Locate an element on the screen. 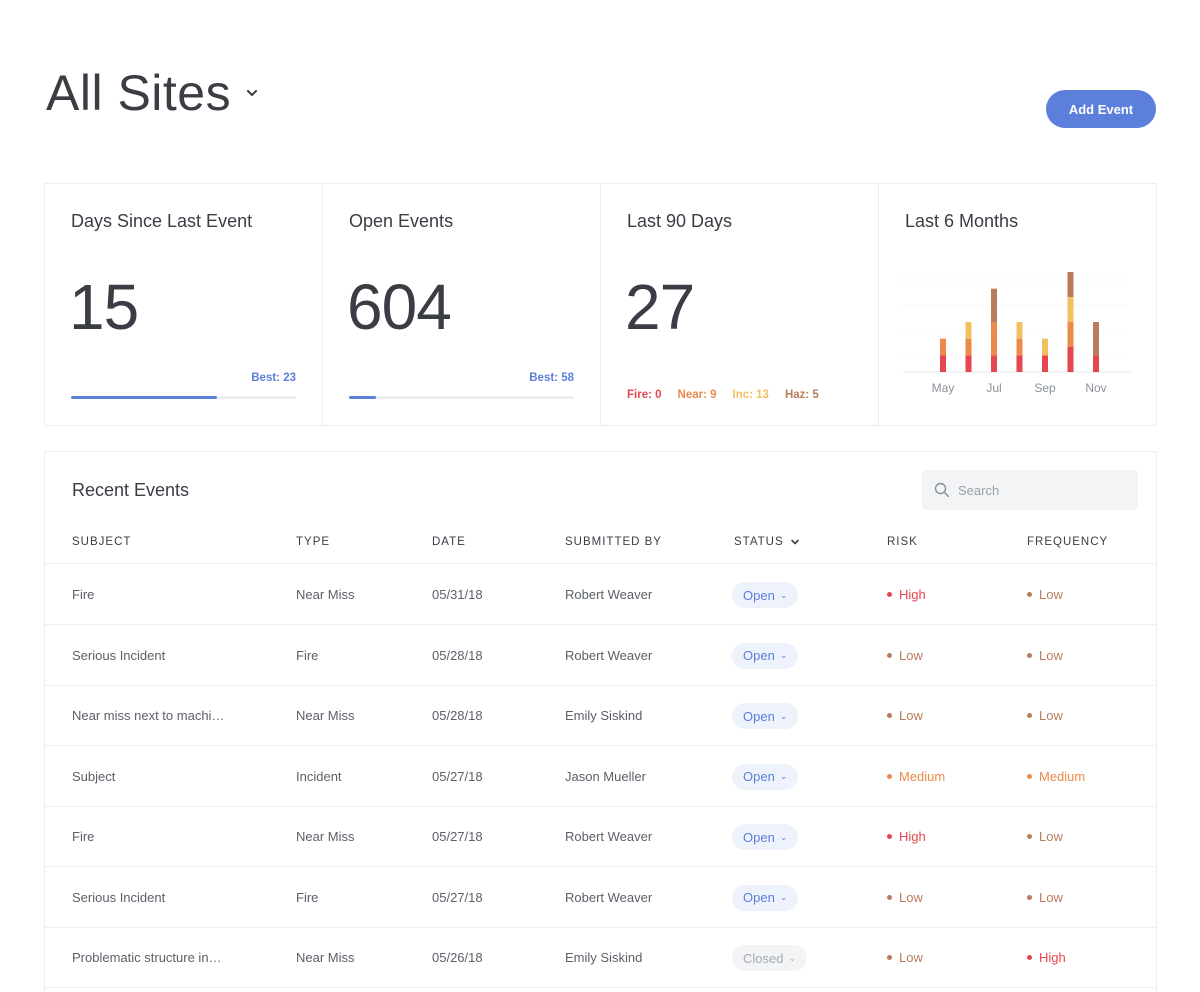 The image size is (1200, 992). frequency-level: Medium is located at coordinates (1056, 776).